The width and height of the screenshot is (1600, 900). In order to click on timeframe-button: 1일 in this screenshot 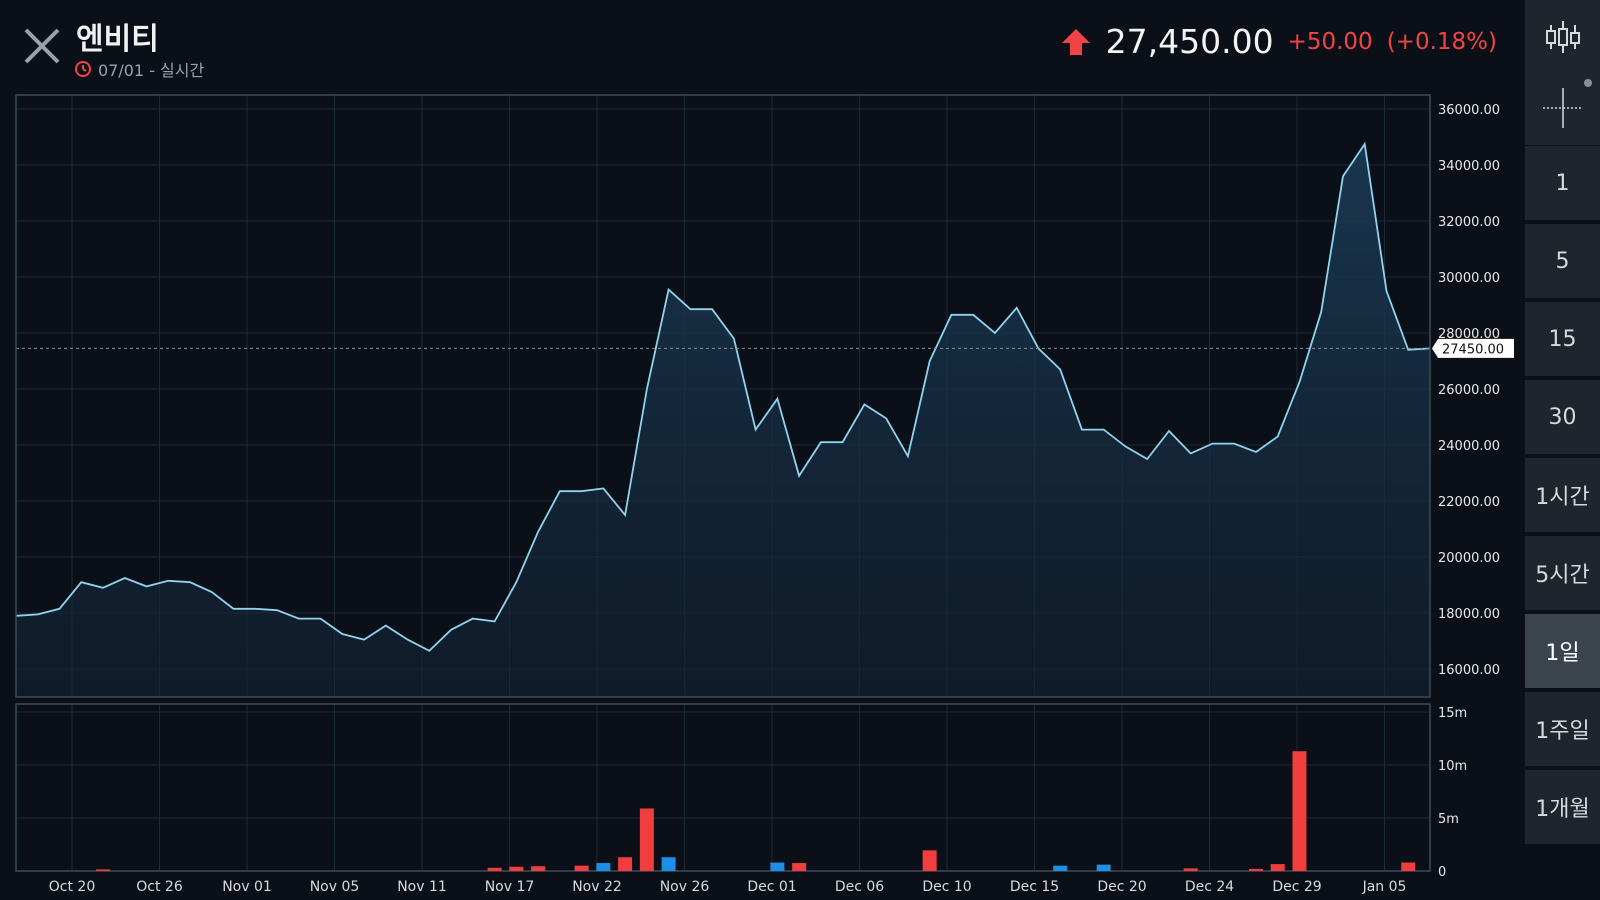, I will do `click(1562, 651)`.